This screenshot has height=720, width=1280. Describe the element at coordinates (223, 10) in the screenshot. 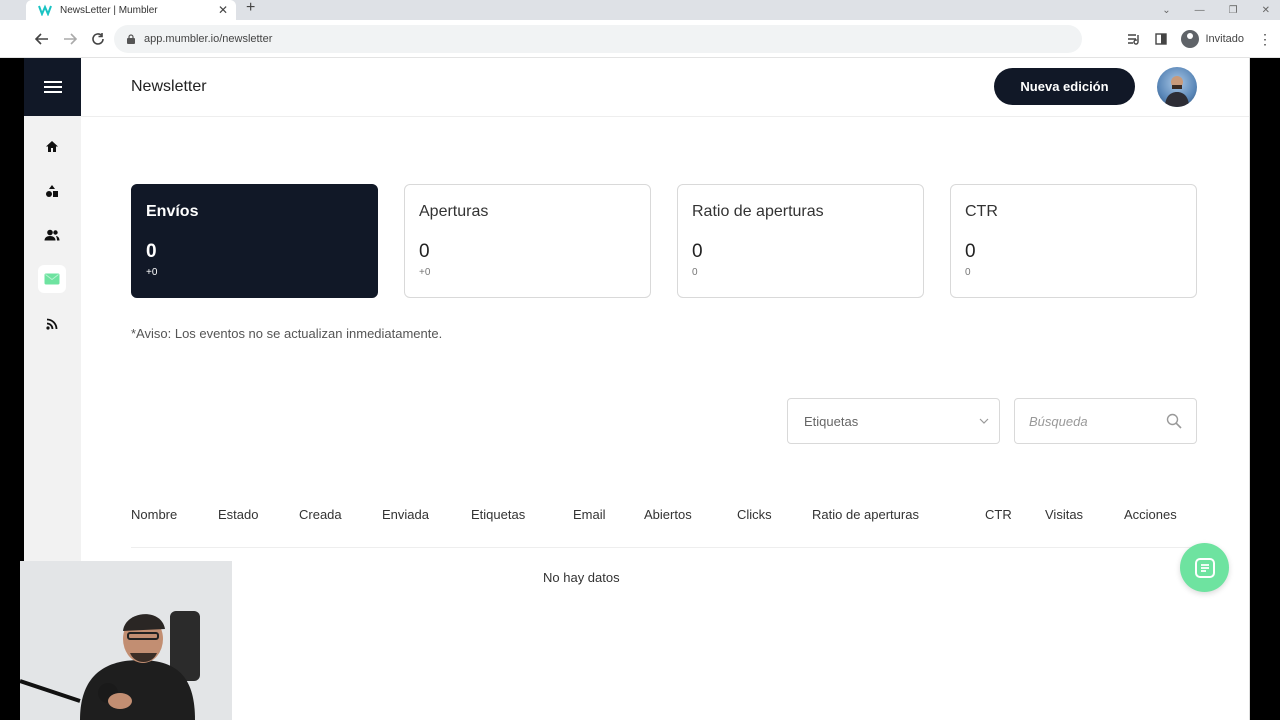

I see `close-tab-icon: ✕` at that location.